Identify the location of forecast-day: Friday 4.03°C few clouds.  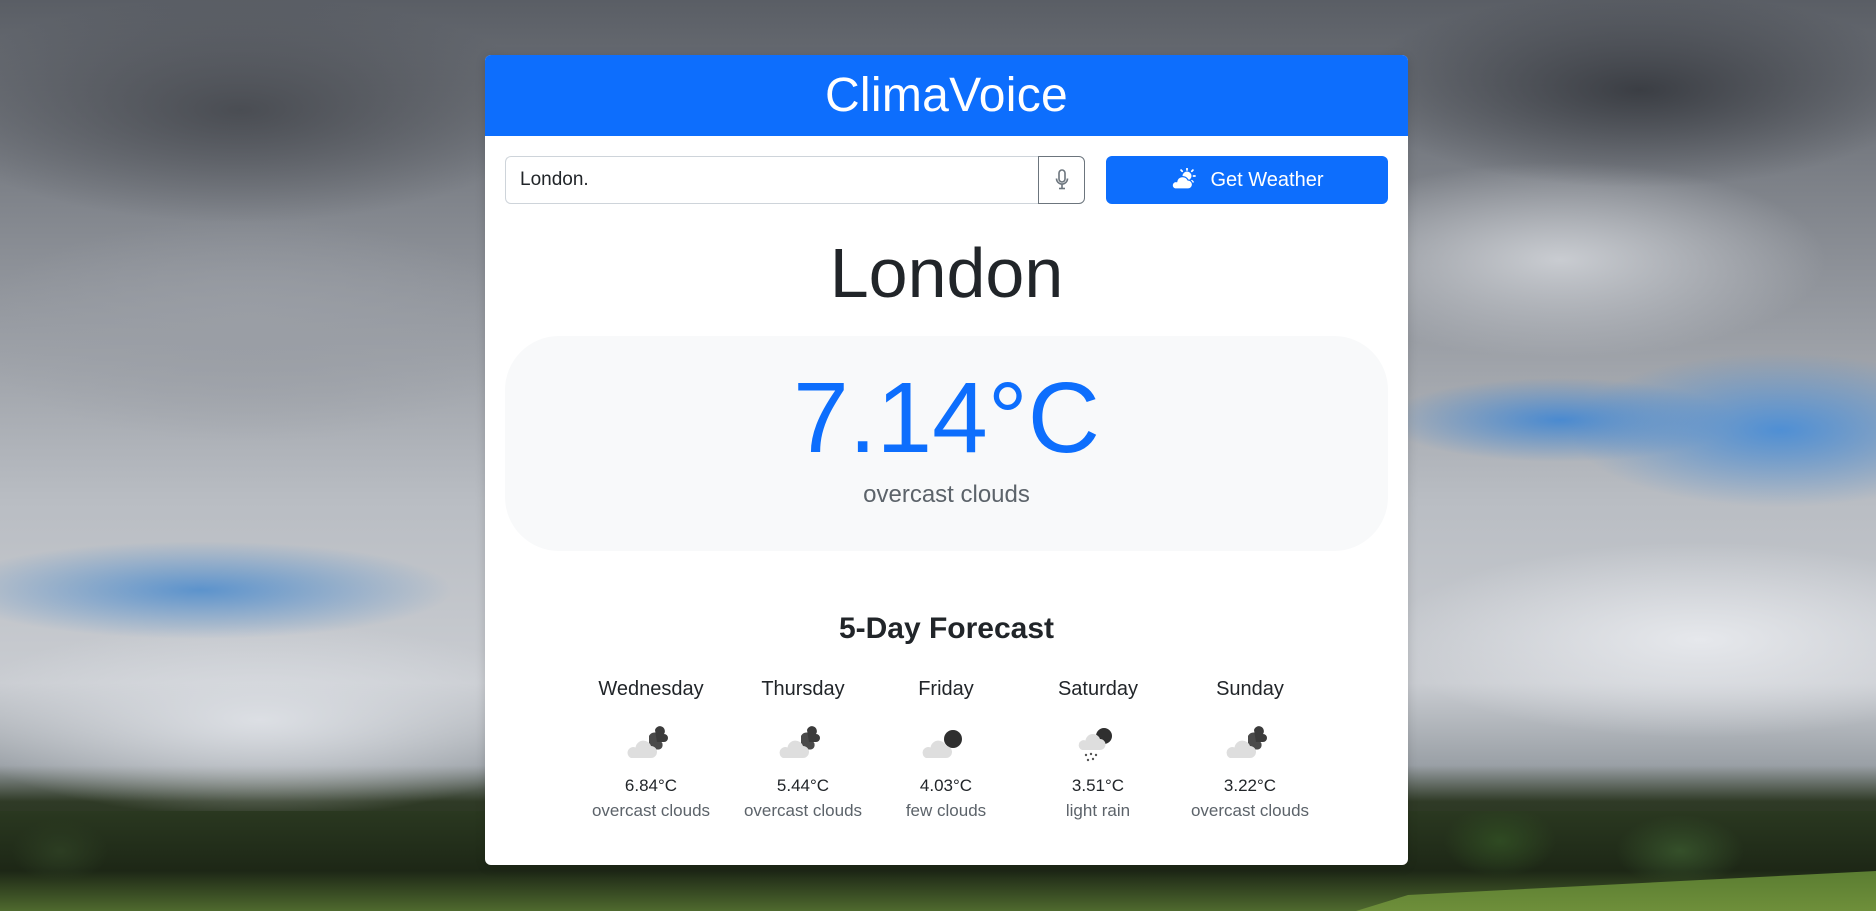
(946, 749).